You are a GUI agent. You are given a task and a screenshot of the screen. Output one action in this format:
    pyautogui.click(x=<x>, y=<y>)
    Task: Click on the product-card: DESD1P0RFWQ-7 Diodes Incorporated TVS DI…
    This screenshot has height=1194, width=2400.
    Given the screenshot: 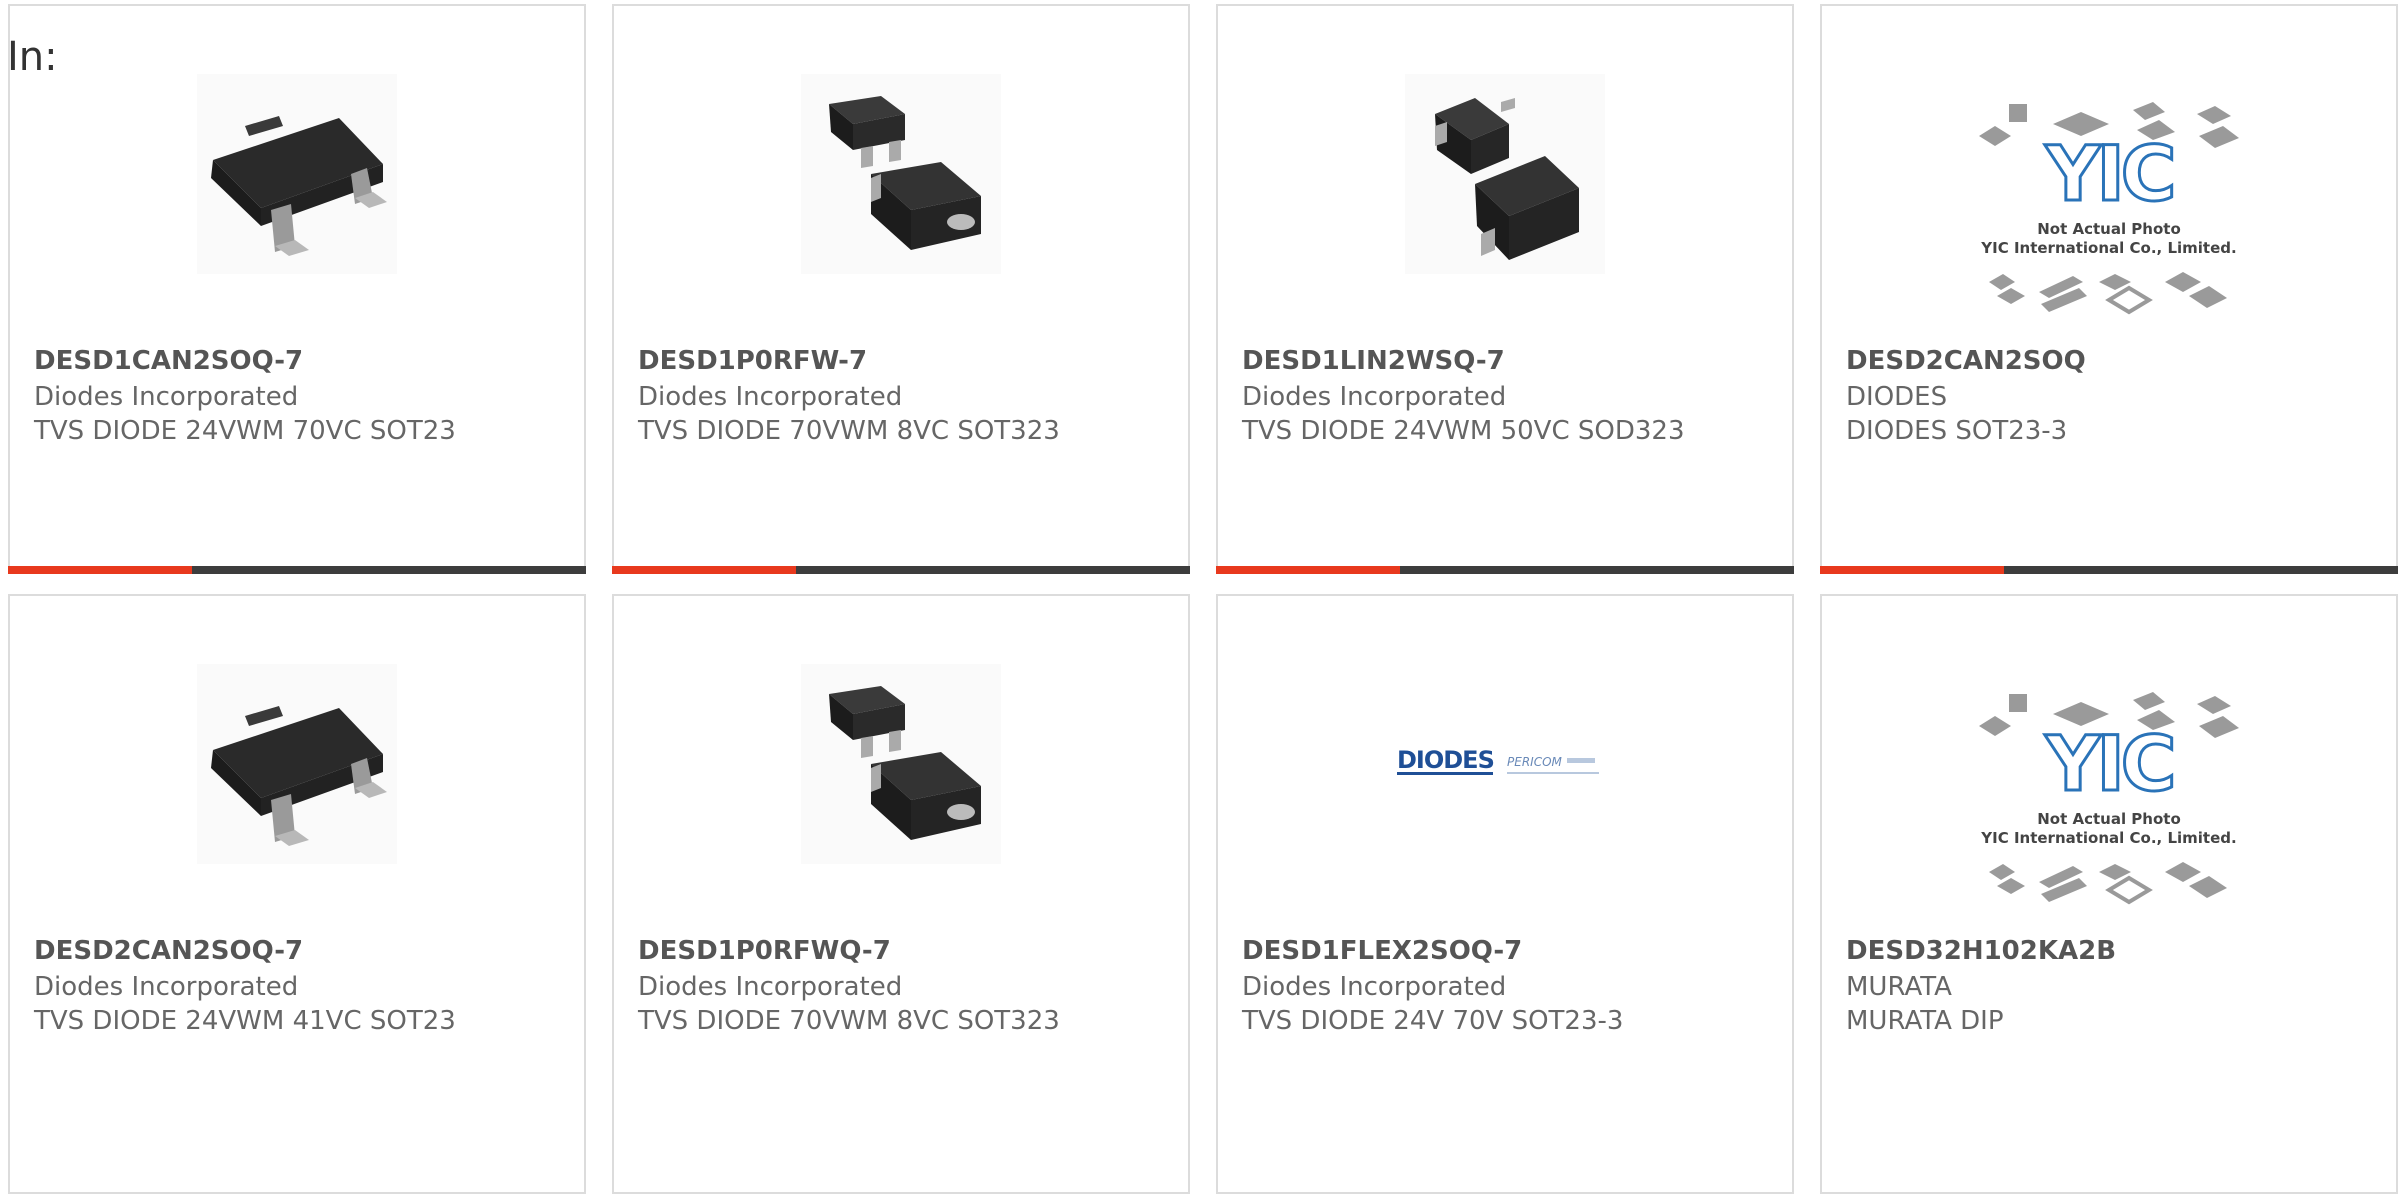 What is the action you would take?
    pyautogui.click(x=901, y=894)
    